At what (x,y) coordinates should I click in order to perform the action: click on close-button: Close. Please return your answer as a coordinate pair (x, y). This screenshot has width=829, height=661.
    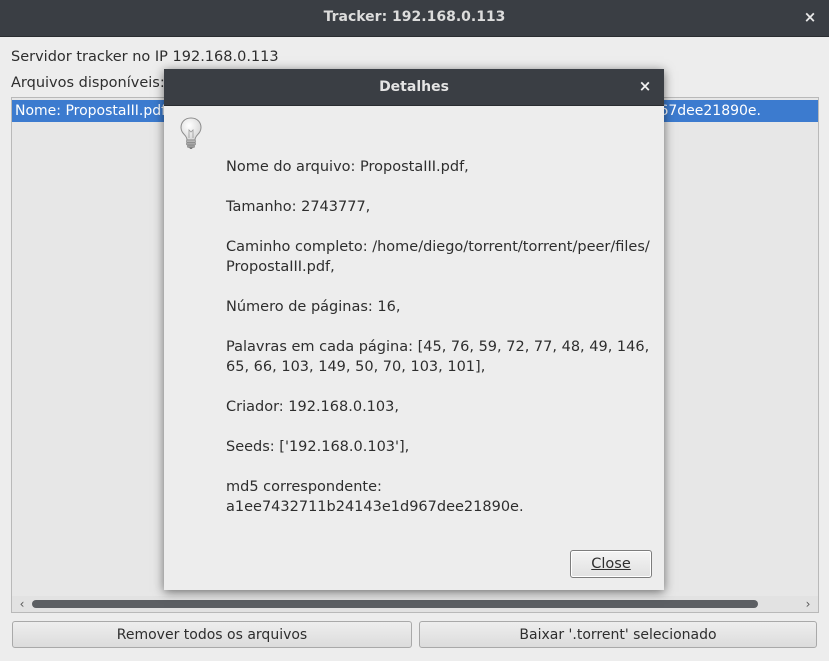
    Looking at the image, I should click on (611, 564).